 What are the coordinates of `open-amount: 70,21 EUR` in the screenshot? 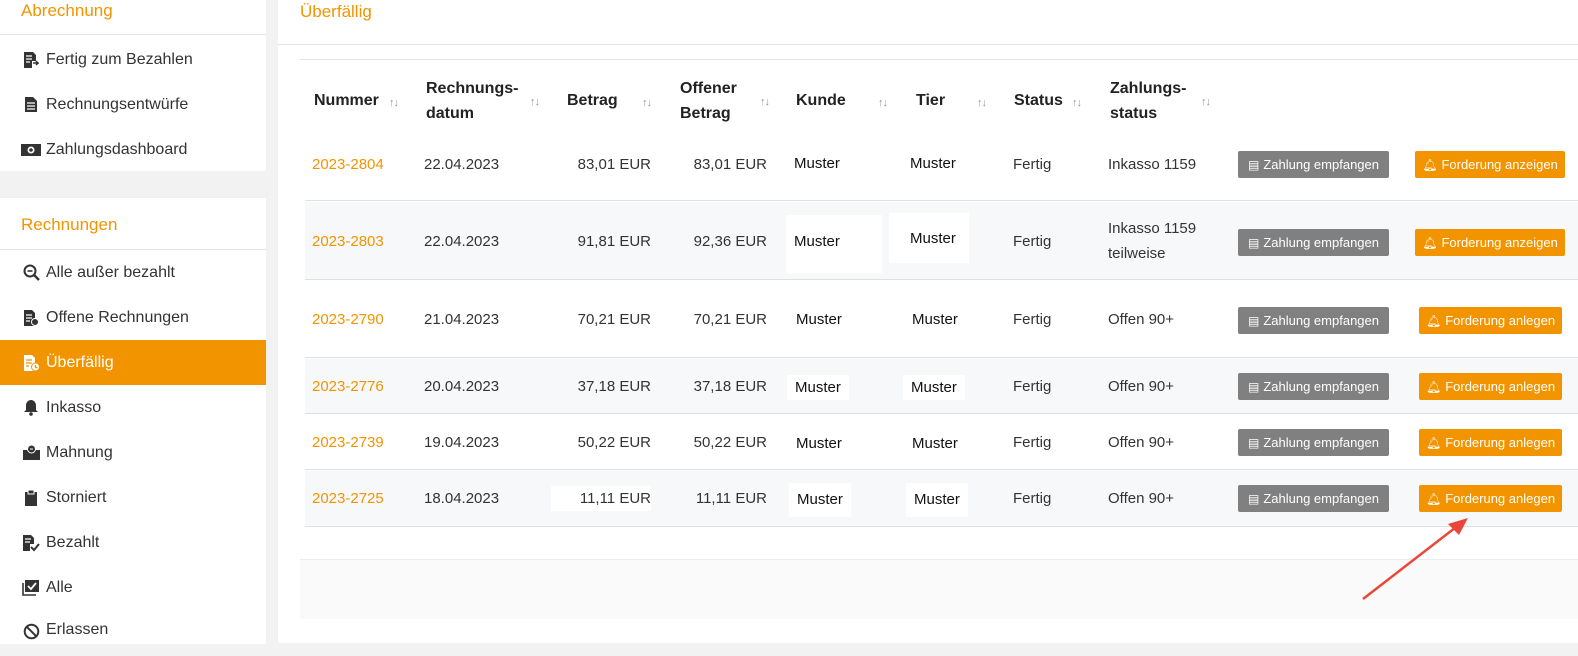 It's located at (730, 319).